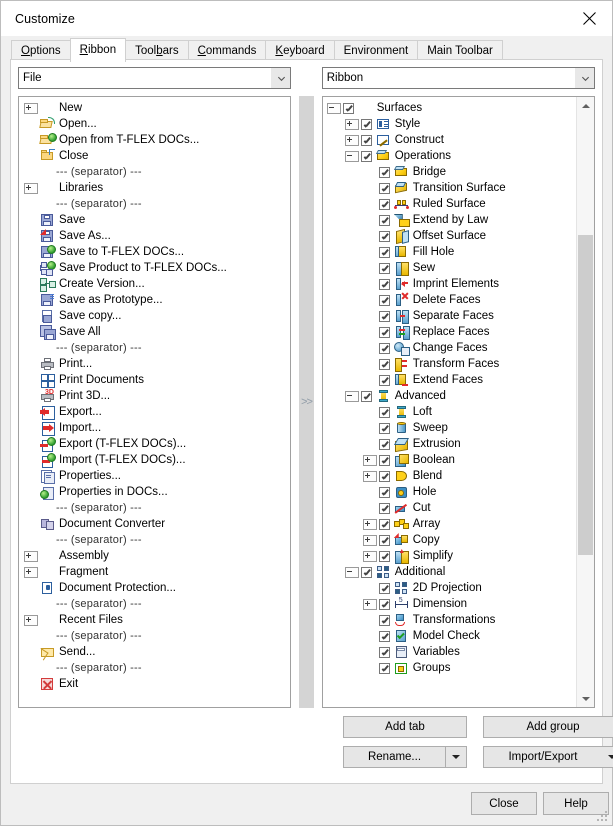 Image resolution: width=613 pixels, height=826 pixels. What do you see at coordinates (548, 757) in the screenshot?
I see `import-export-button: Import/Export` at bounding box center [548, 757].